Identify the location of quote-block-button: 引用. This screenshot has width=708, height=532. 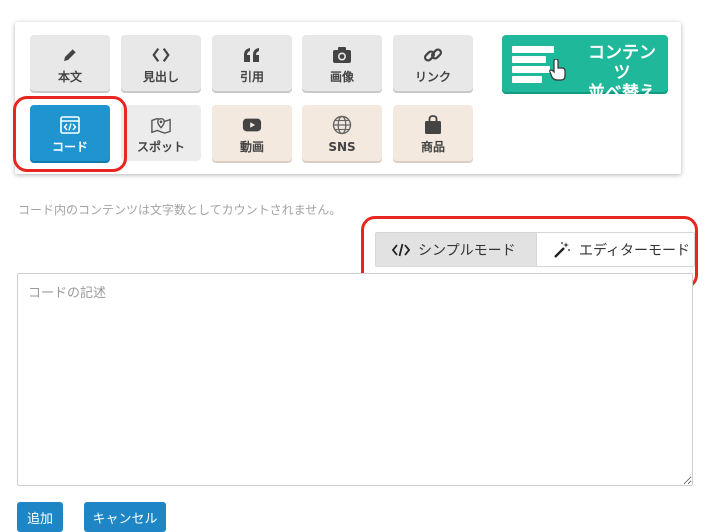
(252, 63).